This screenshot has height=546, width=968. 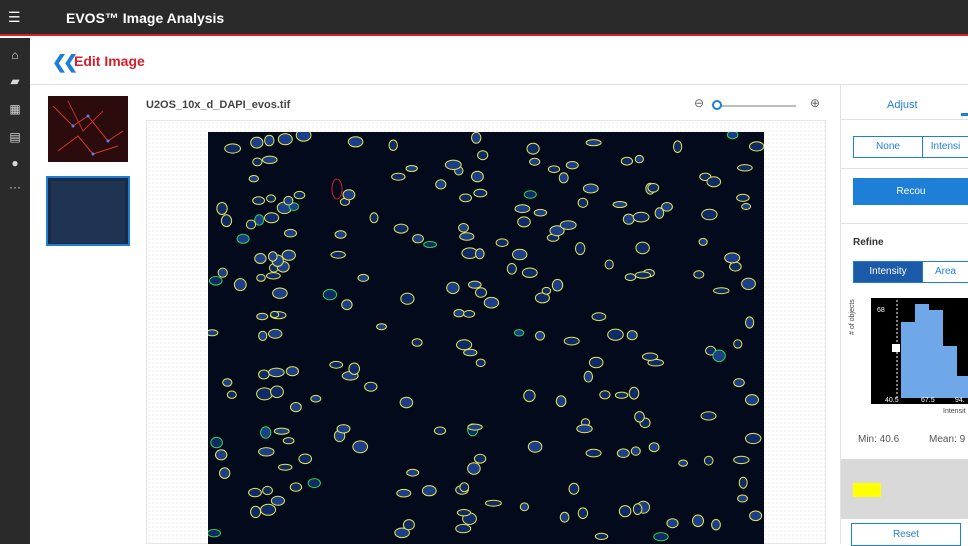 What do you see at coordinates (947, 439) in the screenshot?
I see `mean-value: Mean: 9` at bounding box center [947, 439].